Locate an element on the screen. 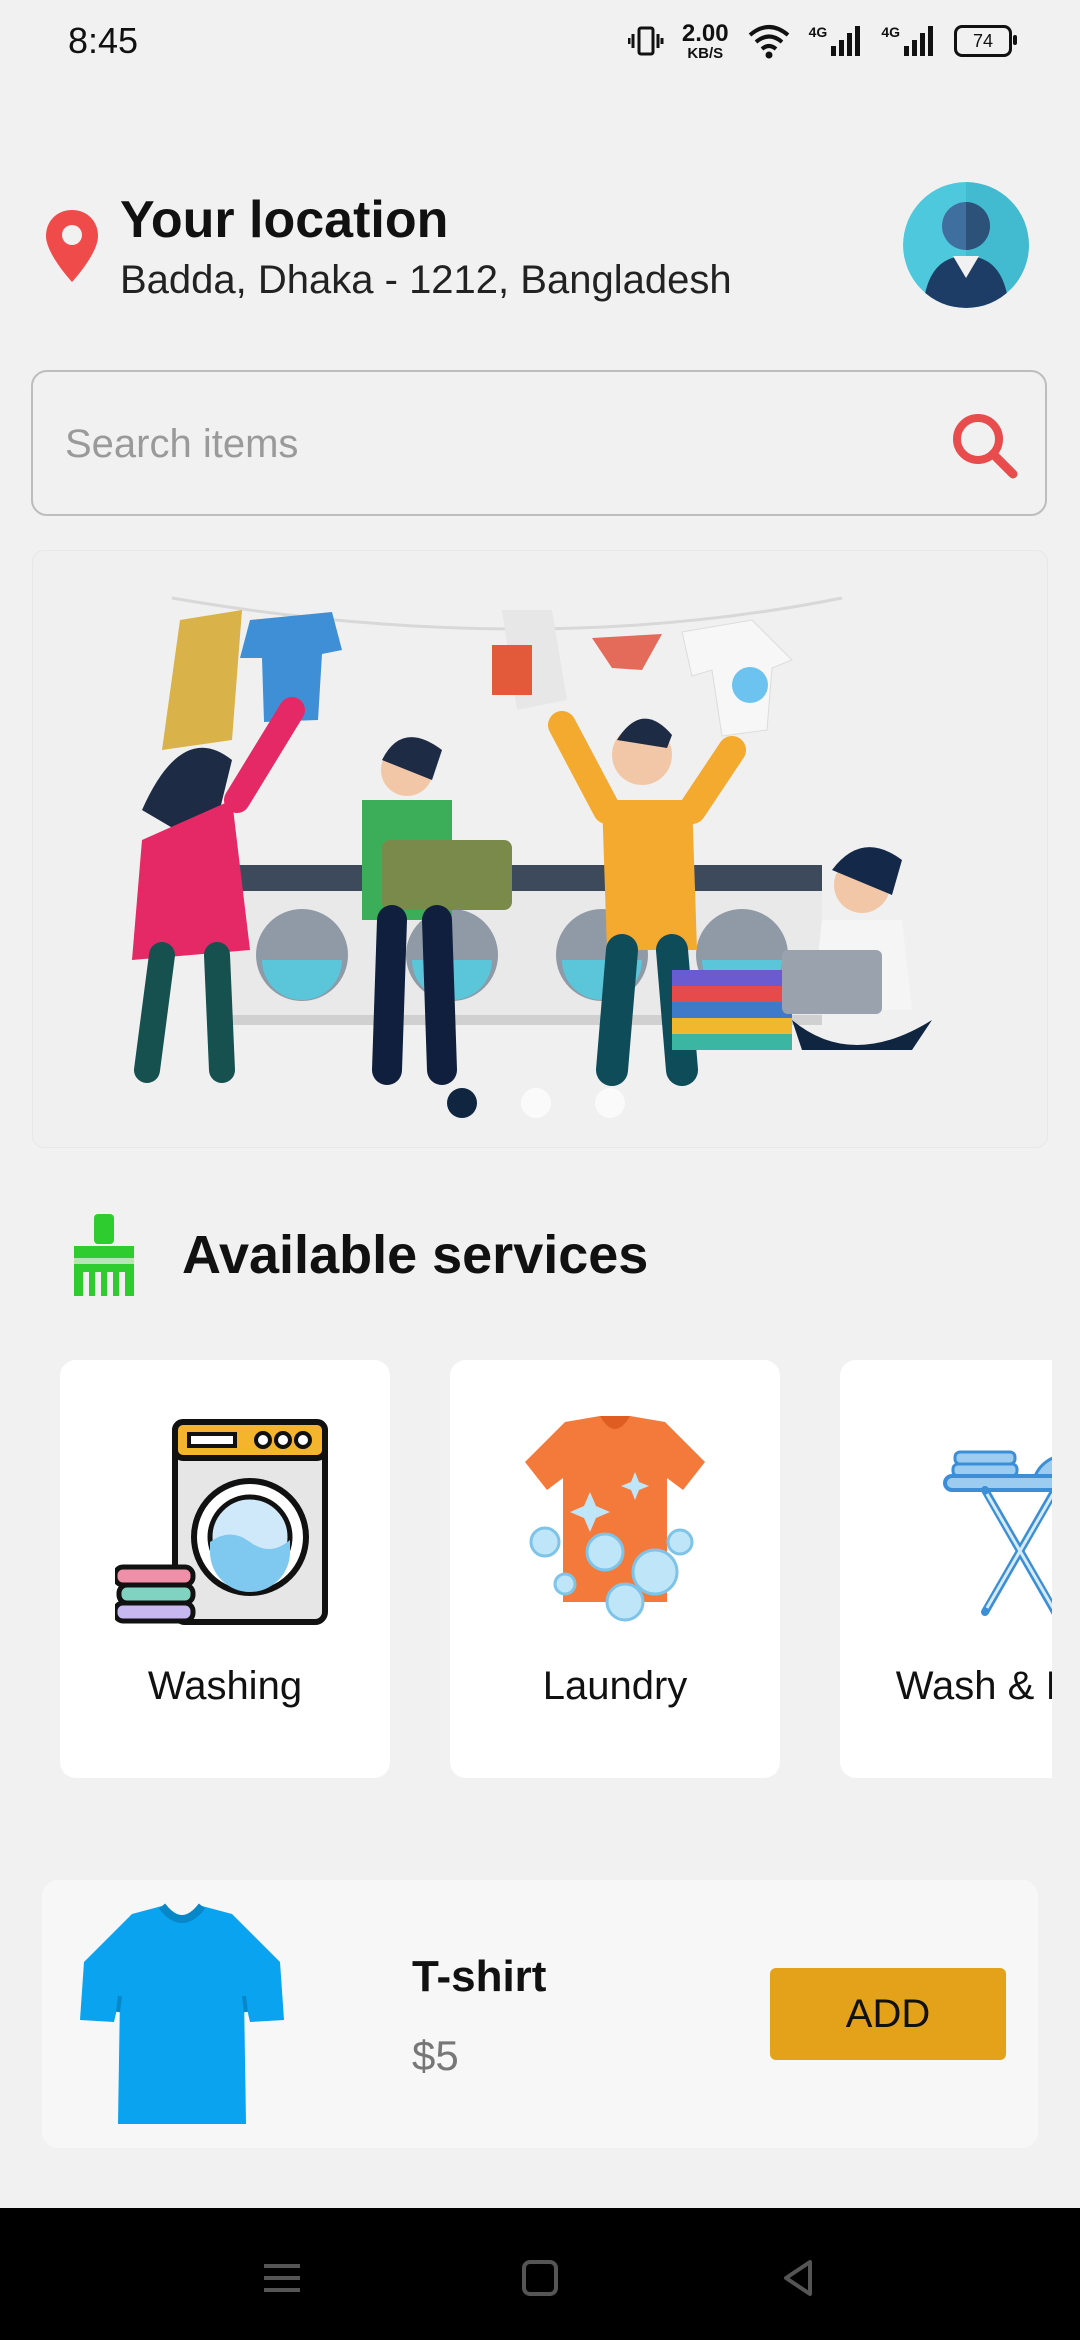 This screenshot has width=1080, height=2340. search-bar is located at coordinates (539, 443).